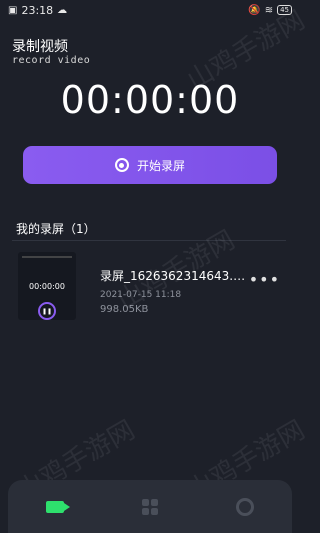 The height and width of the screenshot is (533, 320). What do you see at coordinates (40, 47) in the screenshot?
I see `page-title: 录制视频` at bounding box center [40, 47].